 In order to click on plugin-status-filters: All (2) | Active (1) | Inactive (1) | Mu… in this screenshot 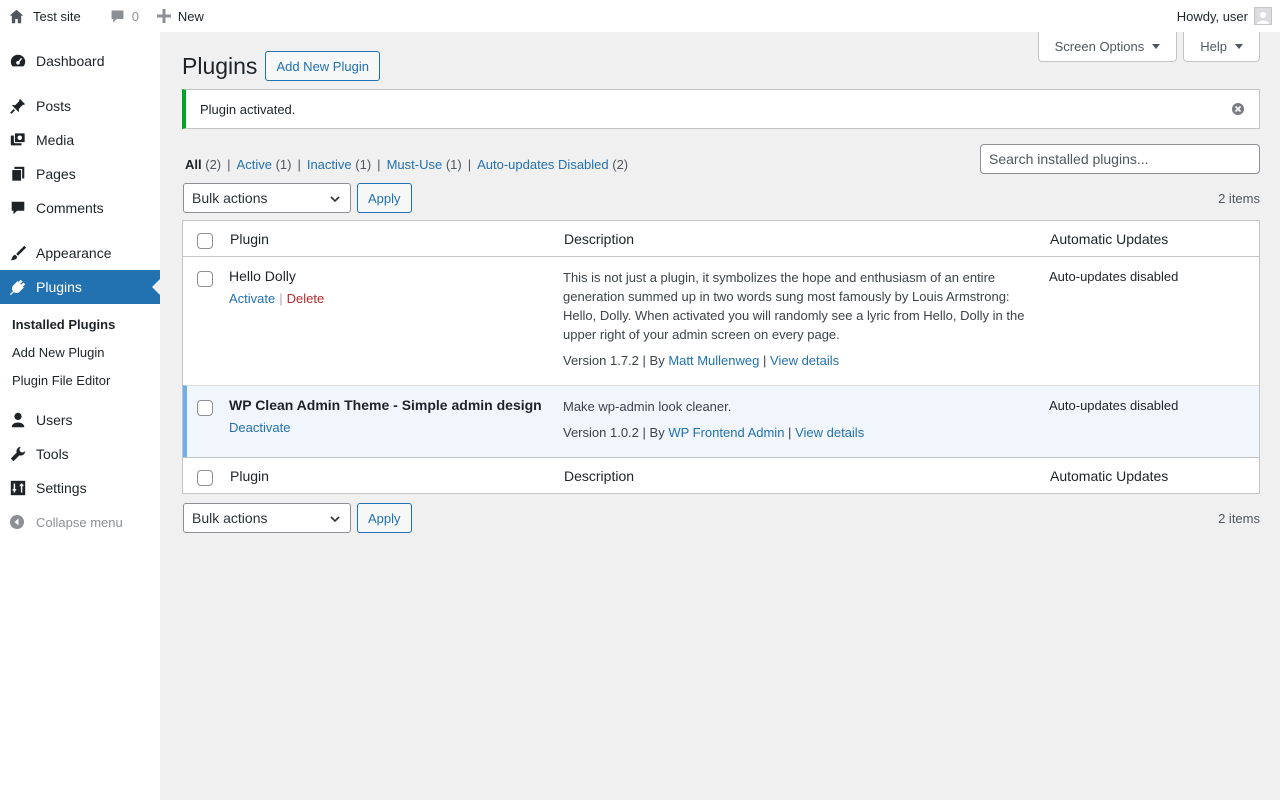, I will do `click(406, 164)`.